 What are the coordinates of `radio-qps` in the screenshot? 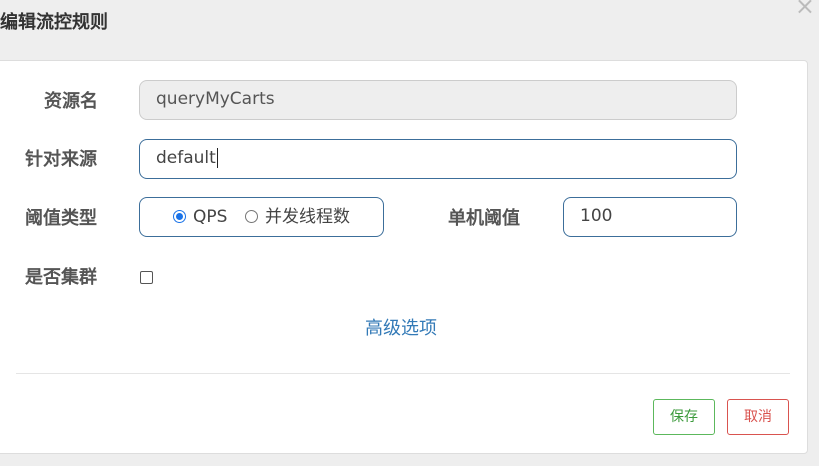 It's located at (179, 216).